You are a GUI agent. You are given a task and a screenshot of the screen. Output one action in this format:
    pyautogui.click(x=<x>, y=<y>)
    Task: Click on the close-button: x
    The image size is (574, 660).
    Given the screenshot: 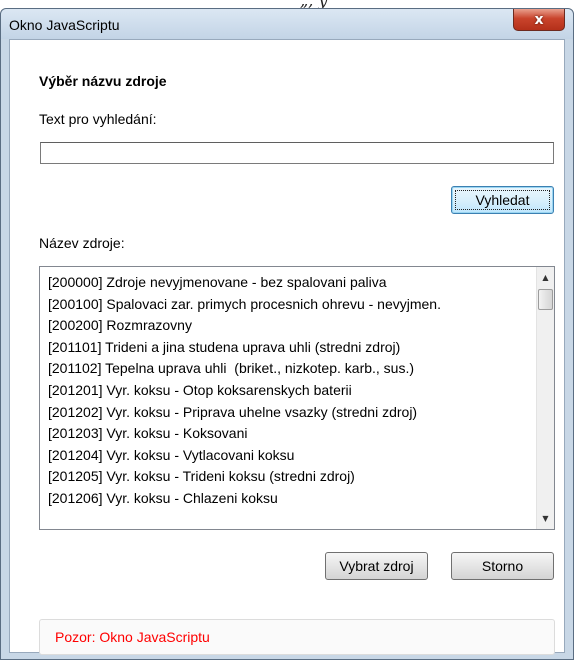 What is the action you would take?
    pyautogui.click(x=539, y=20)
    